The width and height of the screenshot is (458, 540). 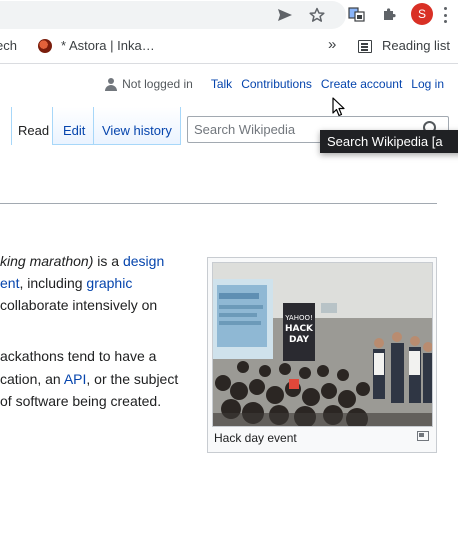 What do you see at coordinates (389, 15) in the screenshot?
I see `puzzle-icon` at bounding box center [389, 15].